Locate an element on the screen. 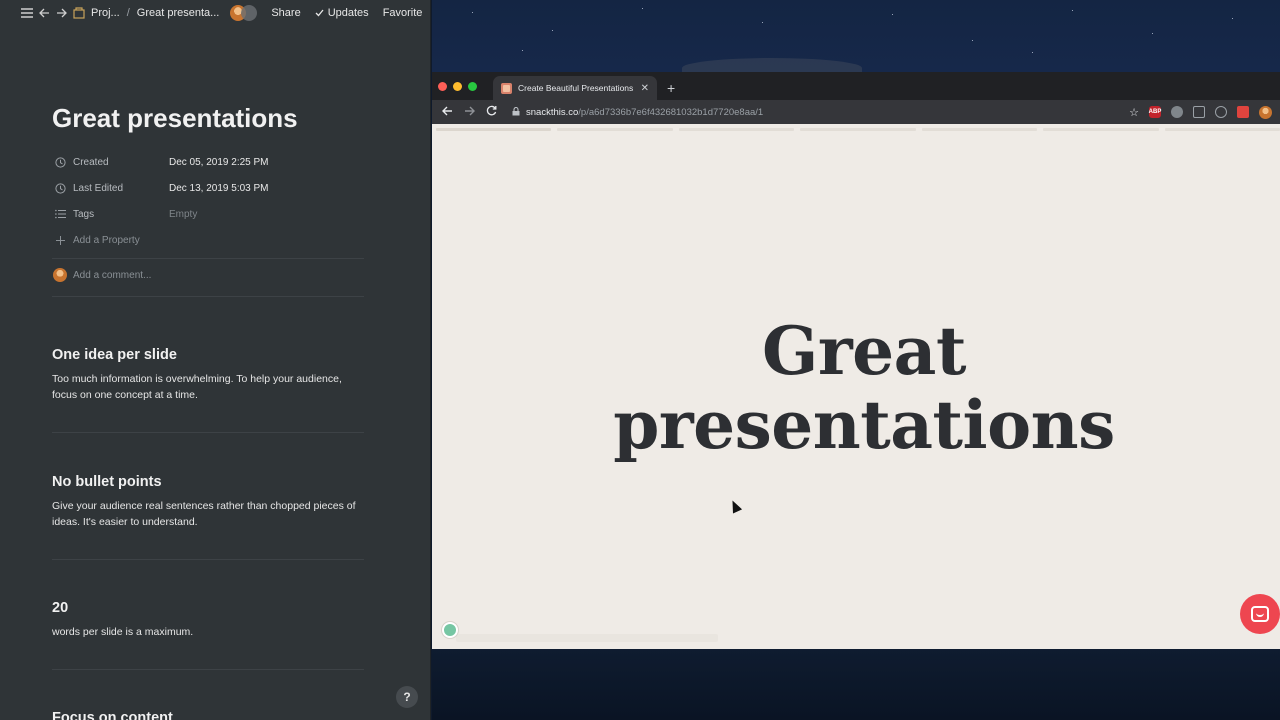  scrub-bar is located at coordinates (587, 638).